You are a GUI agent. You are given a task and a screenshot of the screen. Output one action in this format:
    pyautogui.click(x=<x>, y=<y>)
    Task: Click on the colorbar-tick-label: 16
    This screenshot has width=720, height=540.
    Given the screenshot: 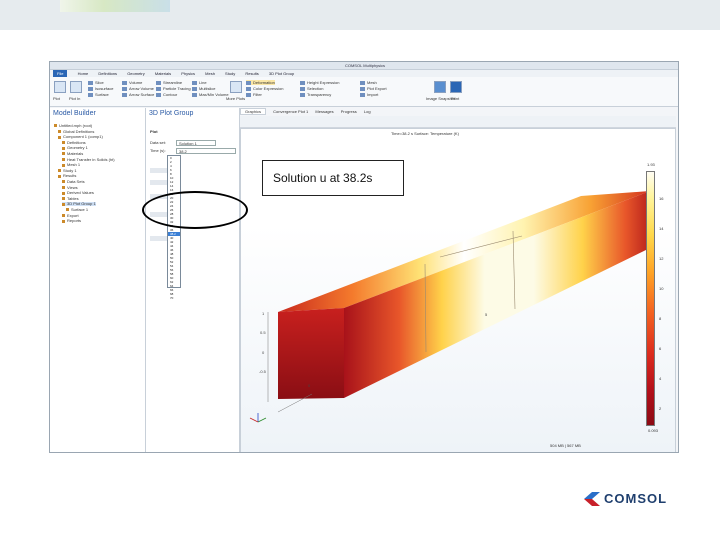 What is the action you would take?
    pyautogui.click(x=661, y=198)
    